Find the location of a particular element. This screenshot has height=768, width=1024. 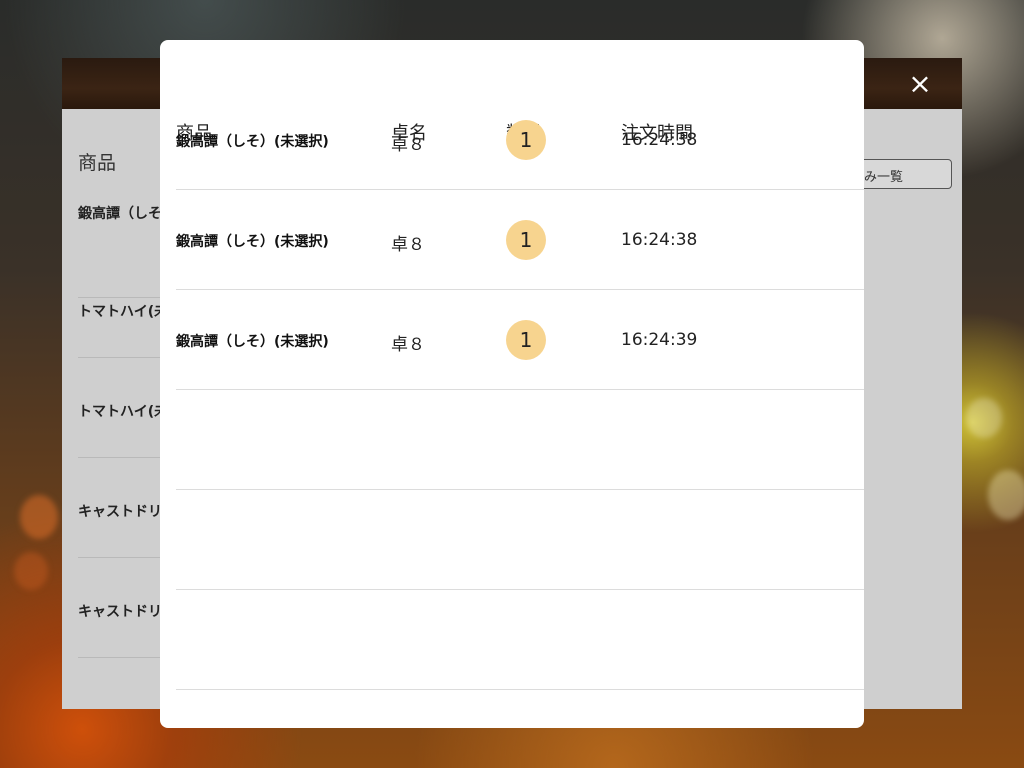

order-row: 鍛高譚（しそ）(未選択) 卓８ 1 16:24:39 is located at coordinates (520, 340).